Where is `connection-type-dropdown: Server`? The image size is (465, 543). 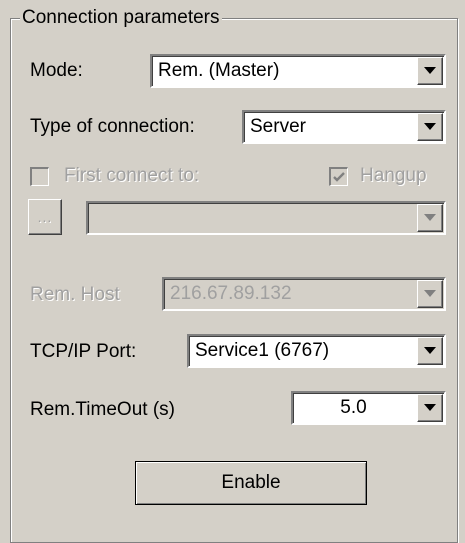
connection-type-dropdown: Server is located at coordinates (344, 127).